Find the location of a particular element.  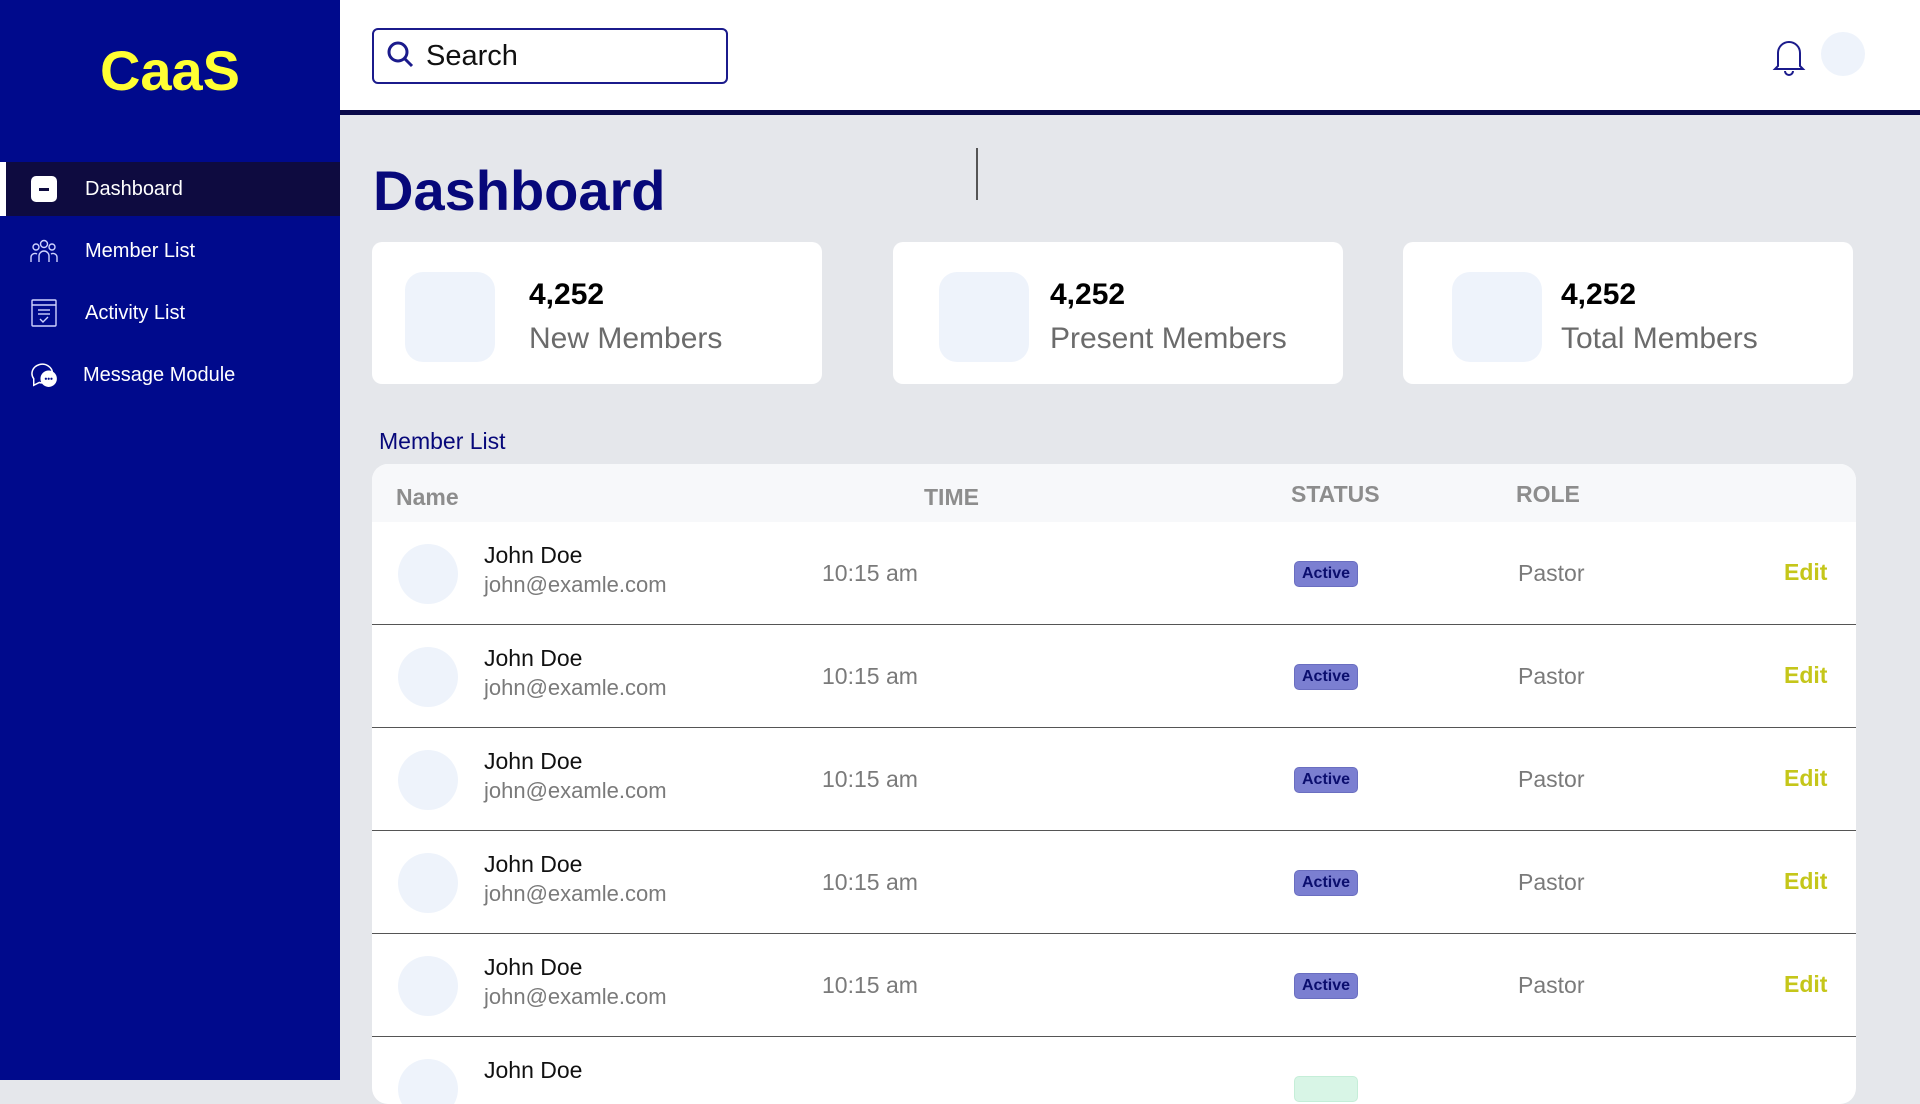

app-logo: CaaS is located at coordinates (170, 70).